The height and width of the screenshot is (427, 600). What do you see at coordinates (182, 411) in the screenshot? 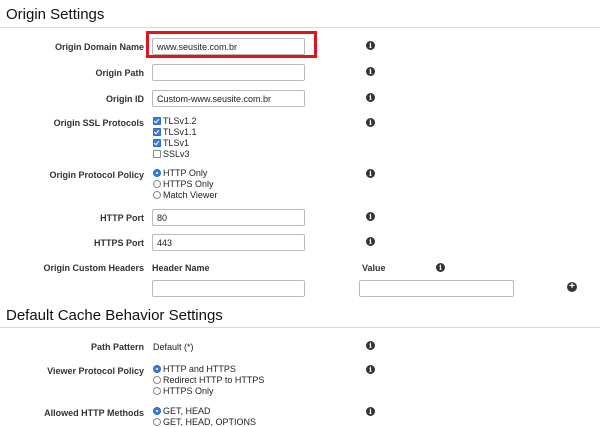
I see `methods-option-get-head: GET, HEAD` at bounding box center [182, 411].